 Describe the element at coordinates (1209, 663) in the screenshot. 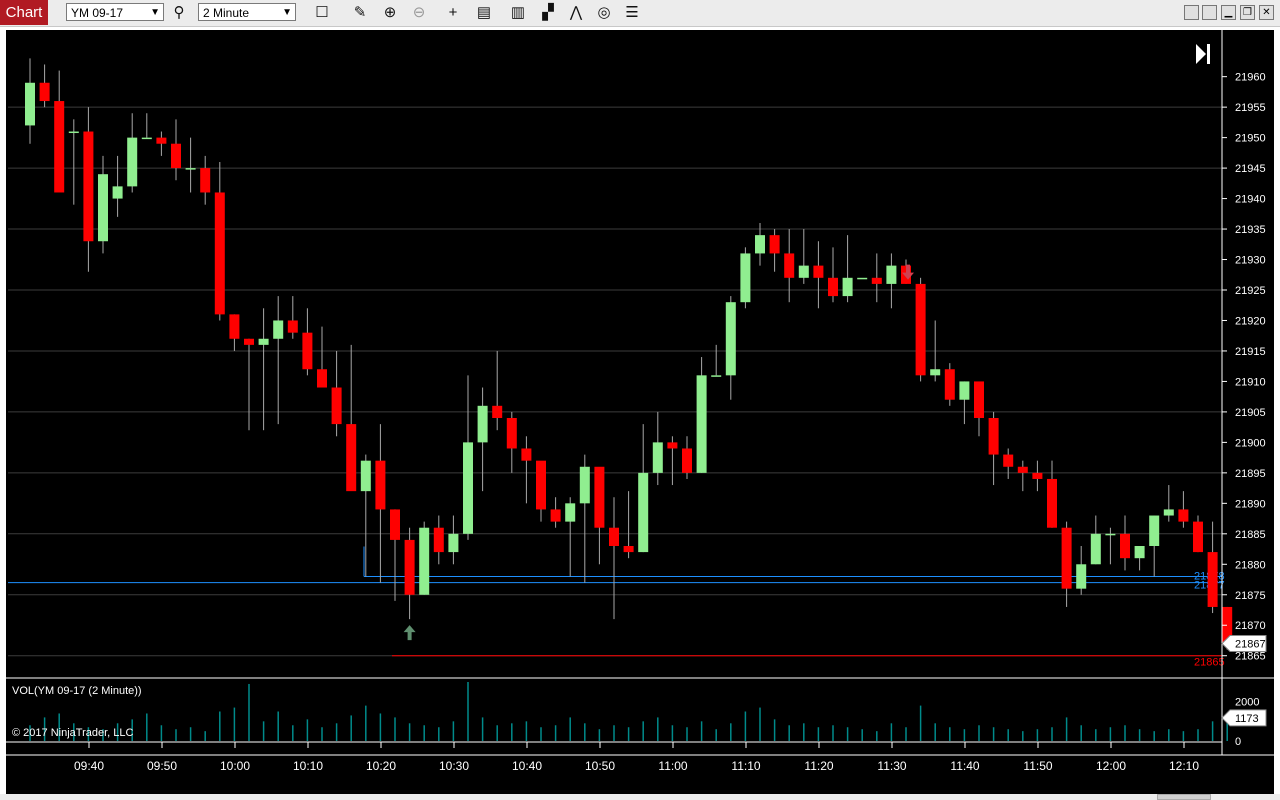

I see `red-line-label: 21865` at that location.